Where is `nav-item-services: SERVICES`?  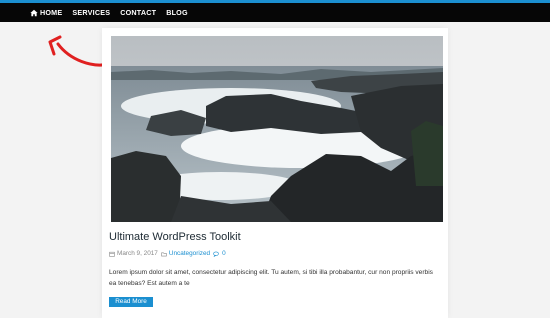 nav-item-services: SERVICES is located at coordinates (91, 12).